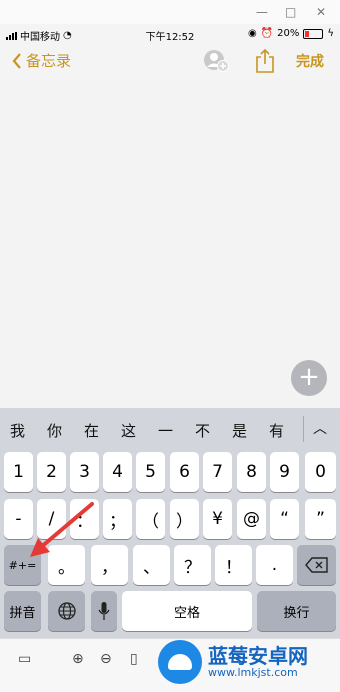 This screenshot has height=692, width=340. Describe the element at coordinates (170, 61) in the screenshot. I see `nav-bar: 备忘录 完成` at that location.